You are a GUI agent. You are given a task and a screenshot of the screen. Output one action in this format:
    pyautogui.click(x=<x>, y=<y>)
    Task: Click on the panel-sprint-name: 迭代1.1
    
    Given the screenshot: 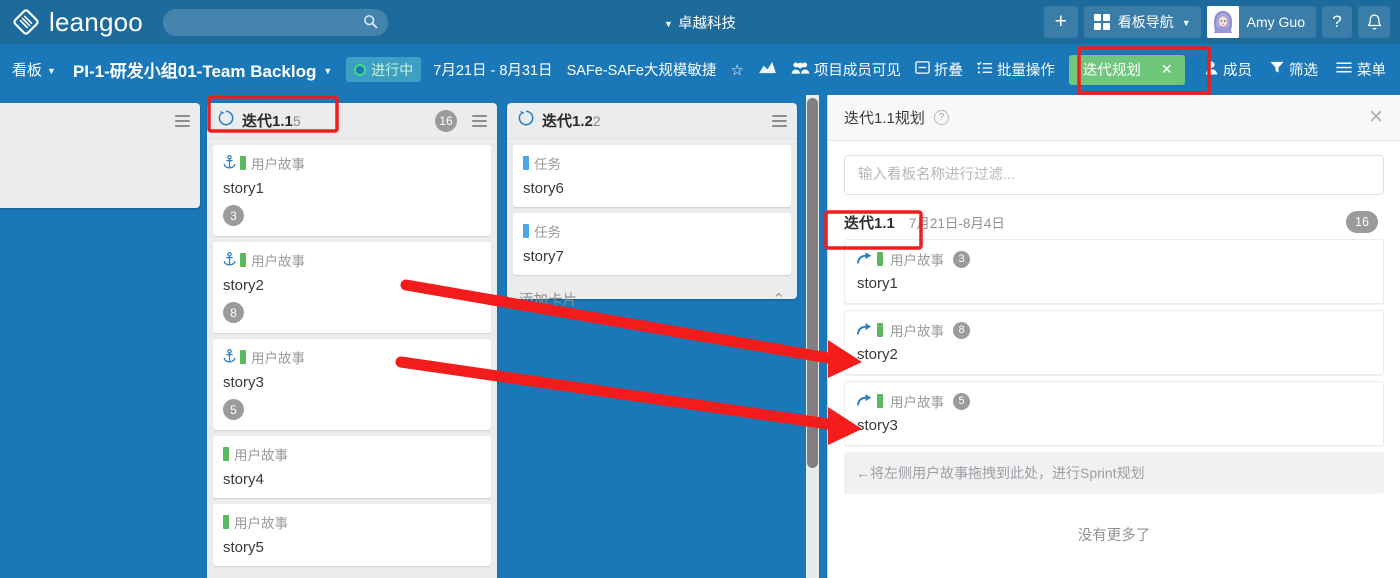 What is the action you would take?
    pyautogui.click(x=869, y=223)
    